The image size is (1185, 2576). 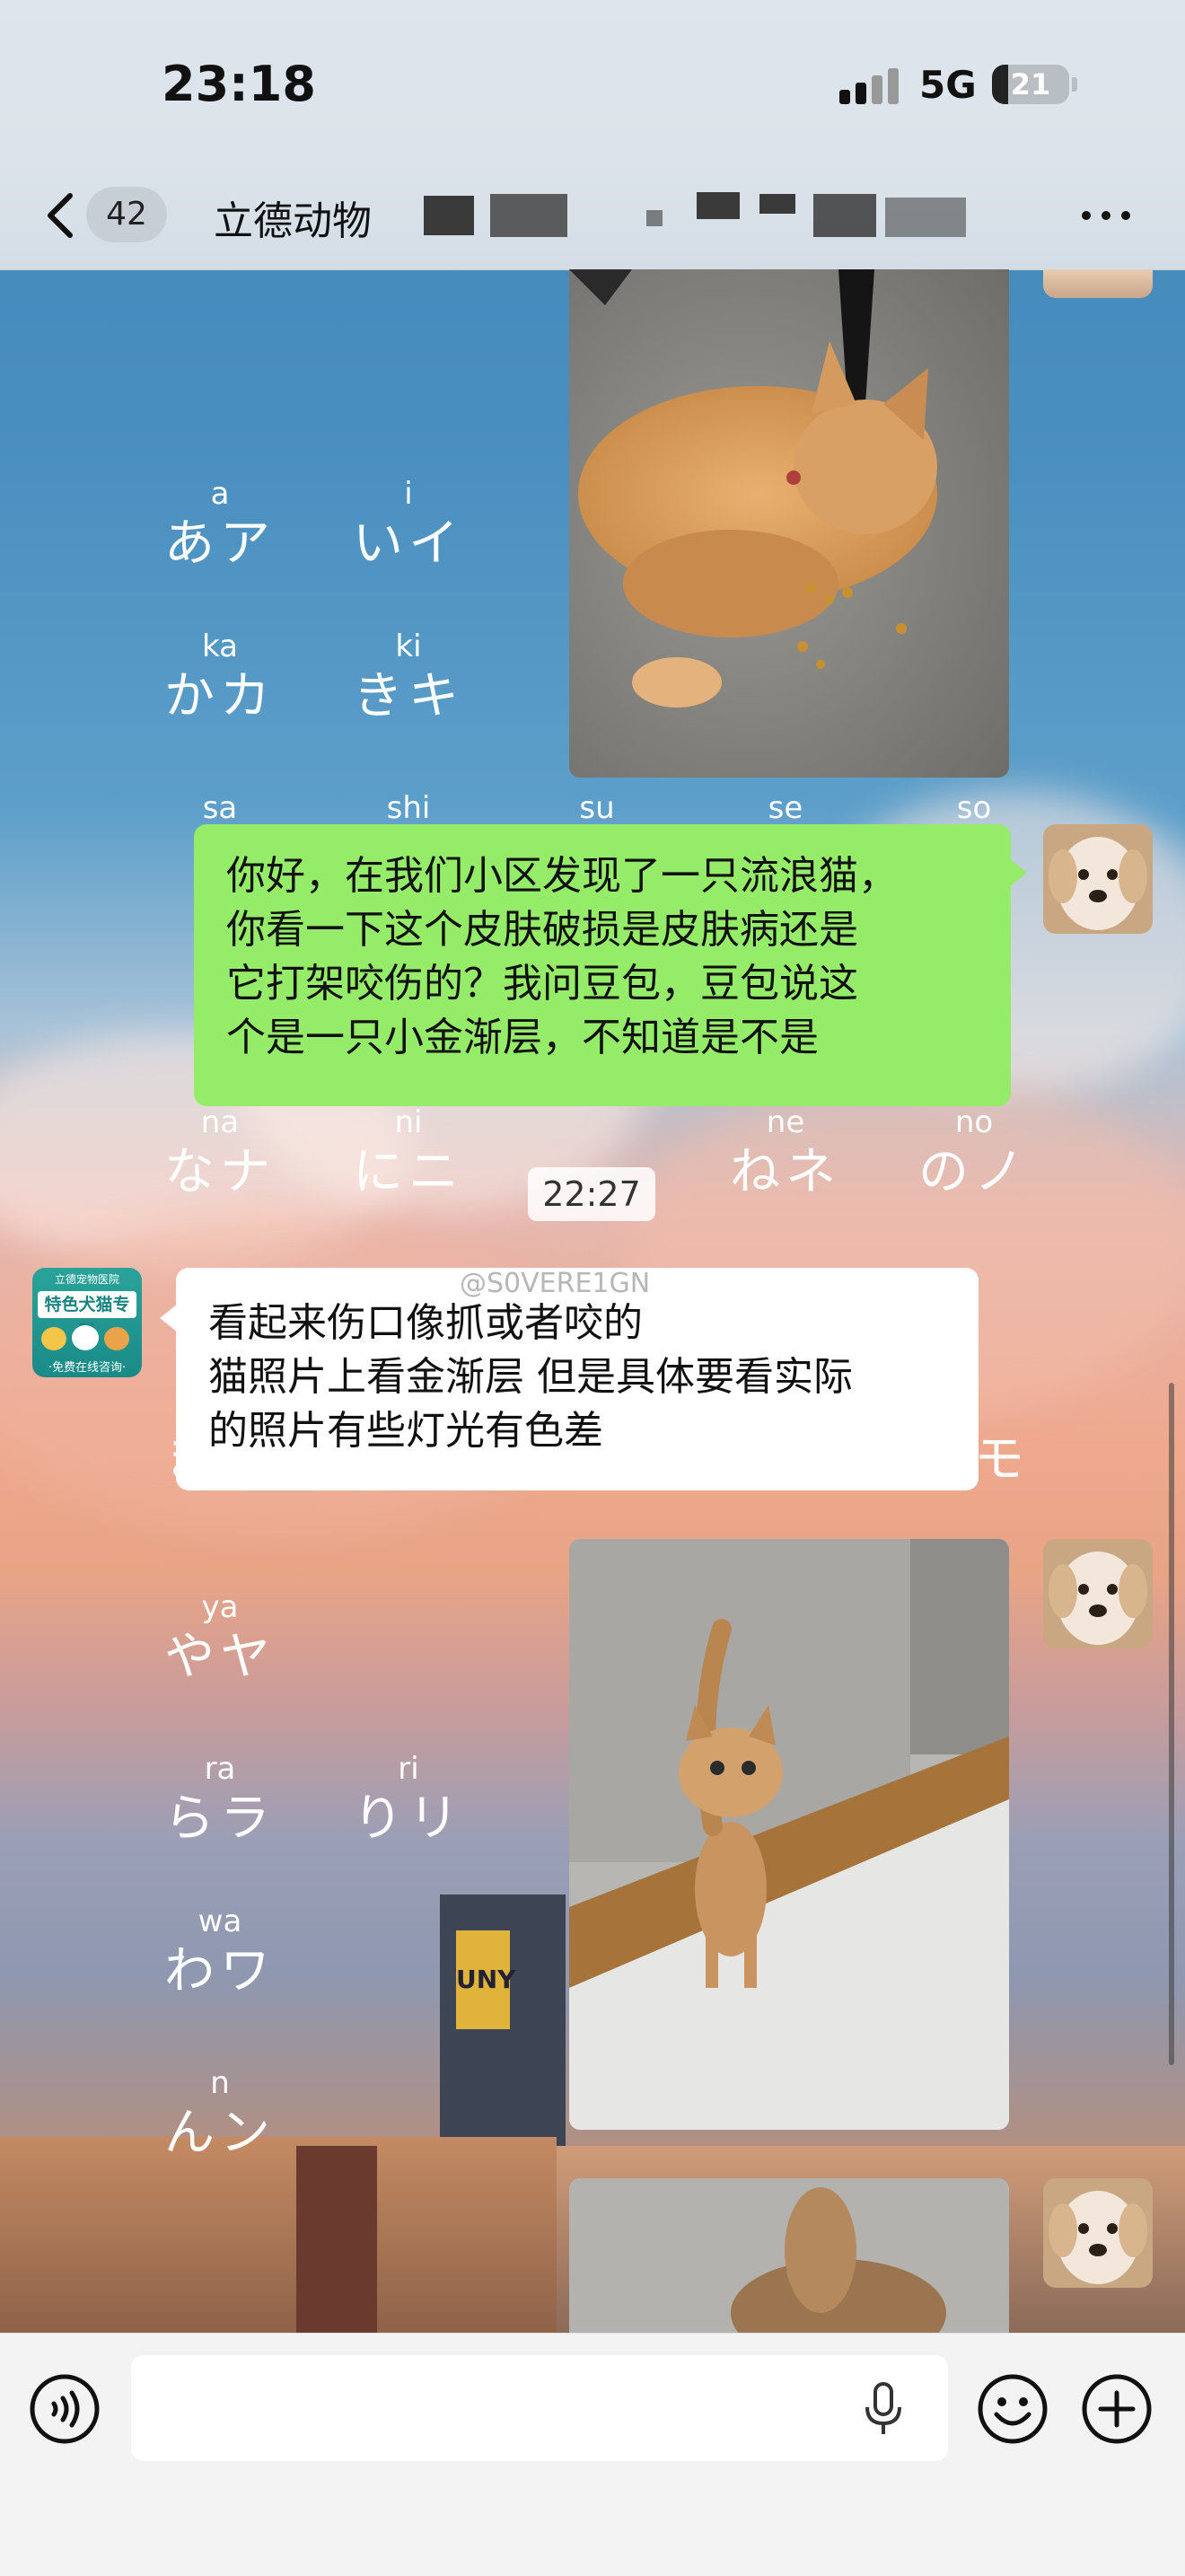 I want to click on chat-title: 立德动物, so click(x=293, y=217).